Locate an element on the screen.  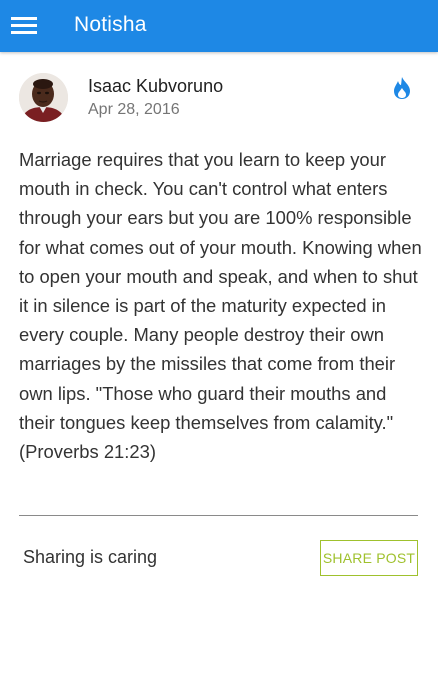
author-name: Isaac Kubvoruno is located at coordinates (155, 86).